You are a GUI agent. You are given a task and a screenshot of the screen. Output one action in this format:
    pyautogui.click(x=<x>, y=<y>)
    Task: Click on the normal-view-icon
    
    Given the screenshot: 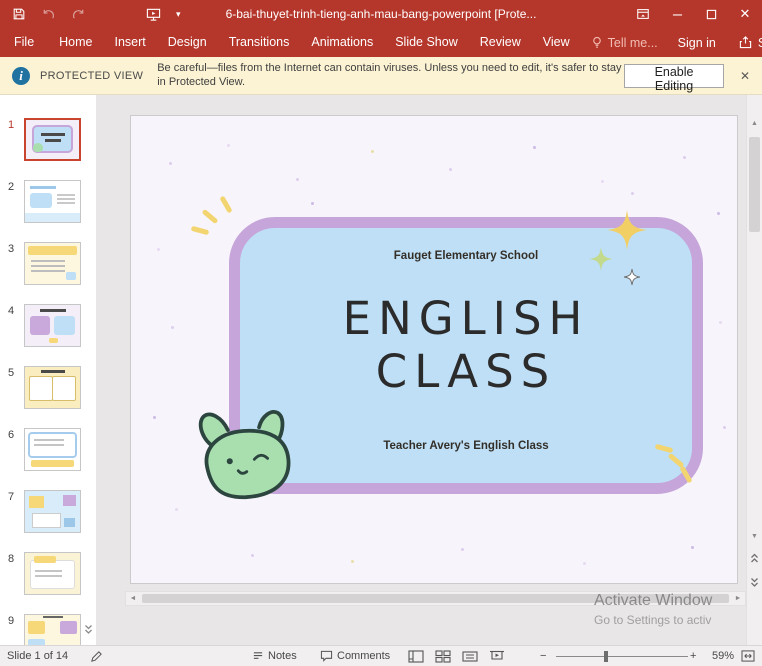 What is the action you would take?
    pyautogui.click(x=415, y=656)
    